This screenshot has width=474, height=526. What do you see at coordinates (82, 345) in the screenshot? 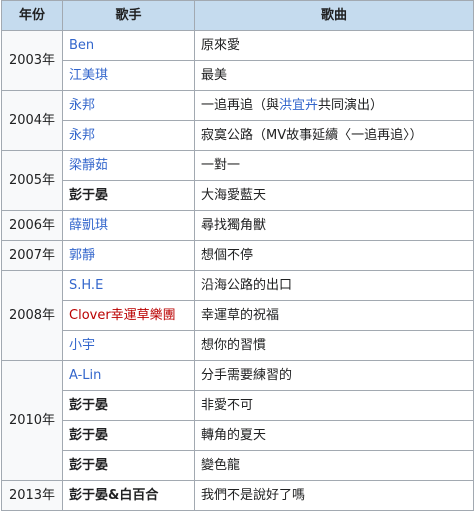
I see `singer-link: 小宇` at bounding box center [82, 345].